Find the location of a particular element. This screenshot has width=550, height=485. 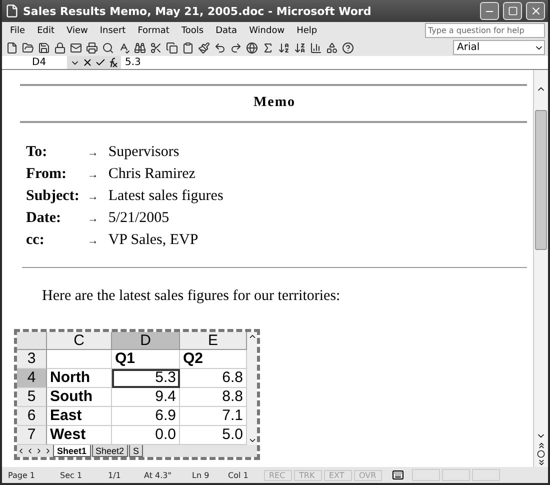

status-item: TRK is located at coordinates (308, 475).